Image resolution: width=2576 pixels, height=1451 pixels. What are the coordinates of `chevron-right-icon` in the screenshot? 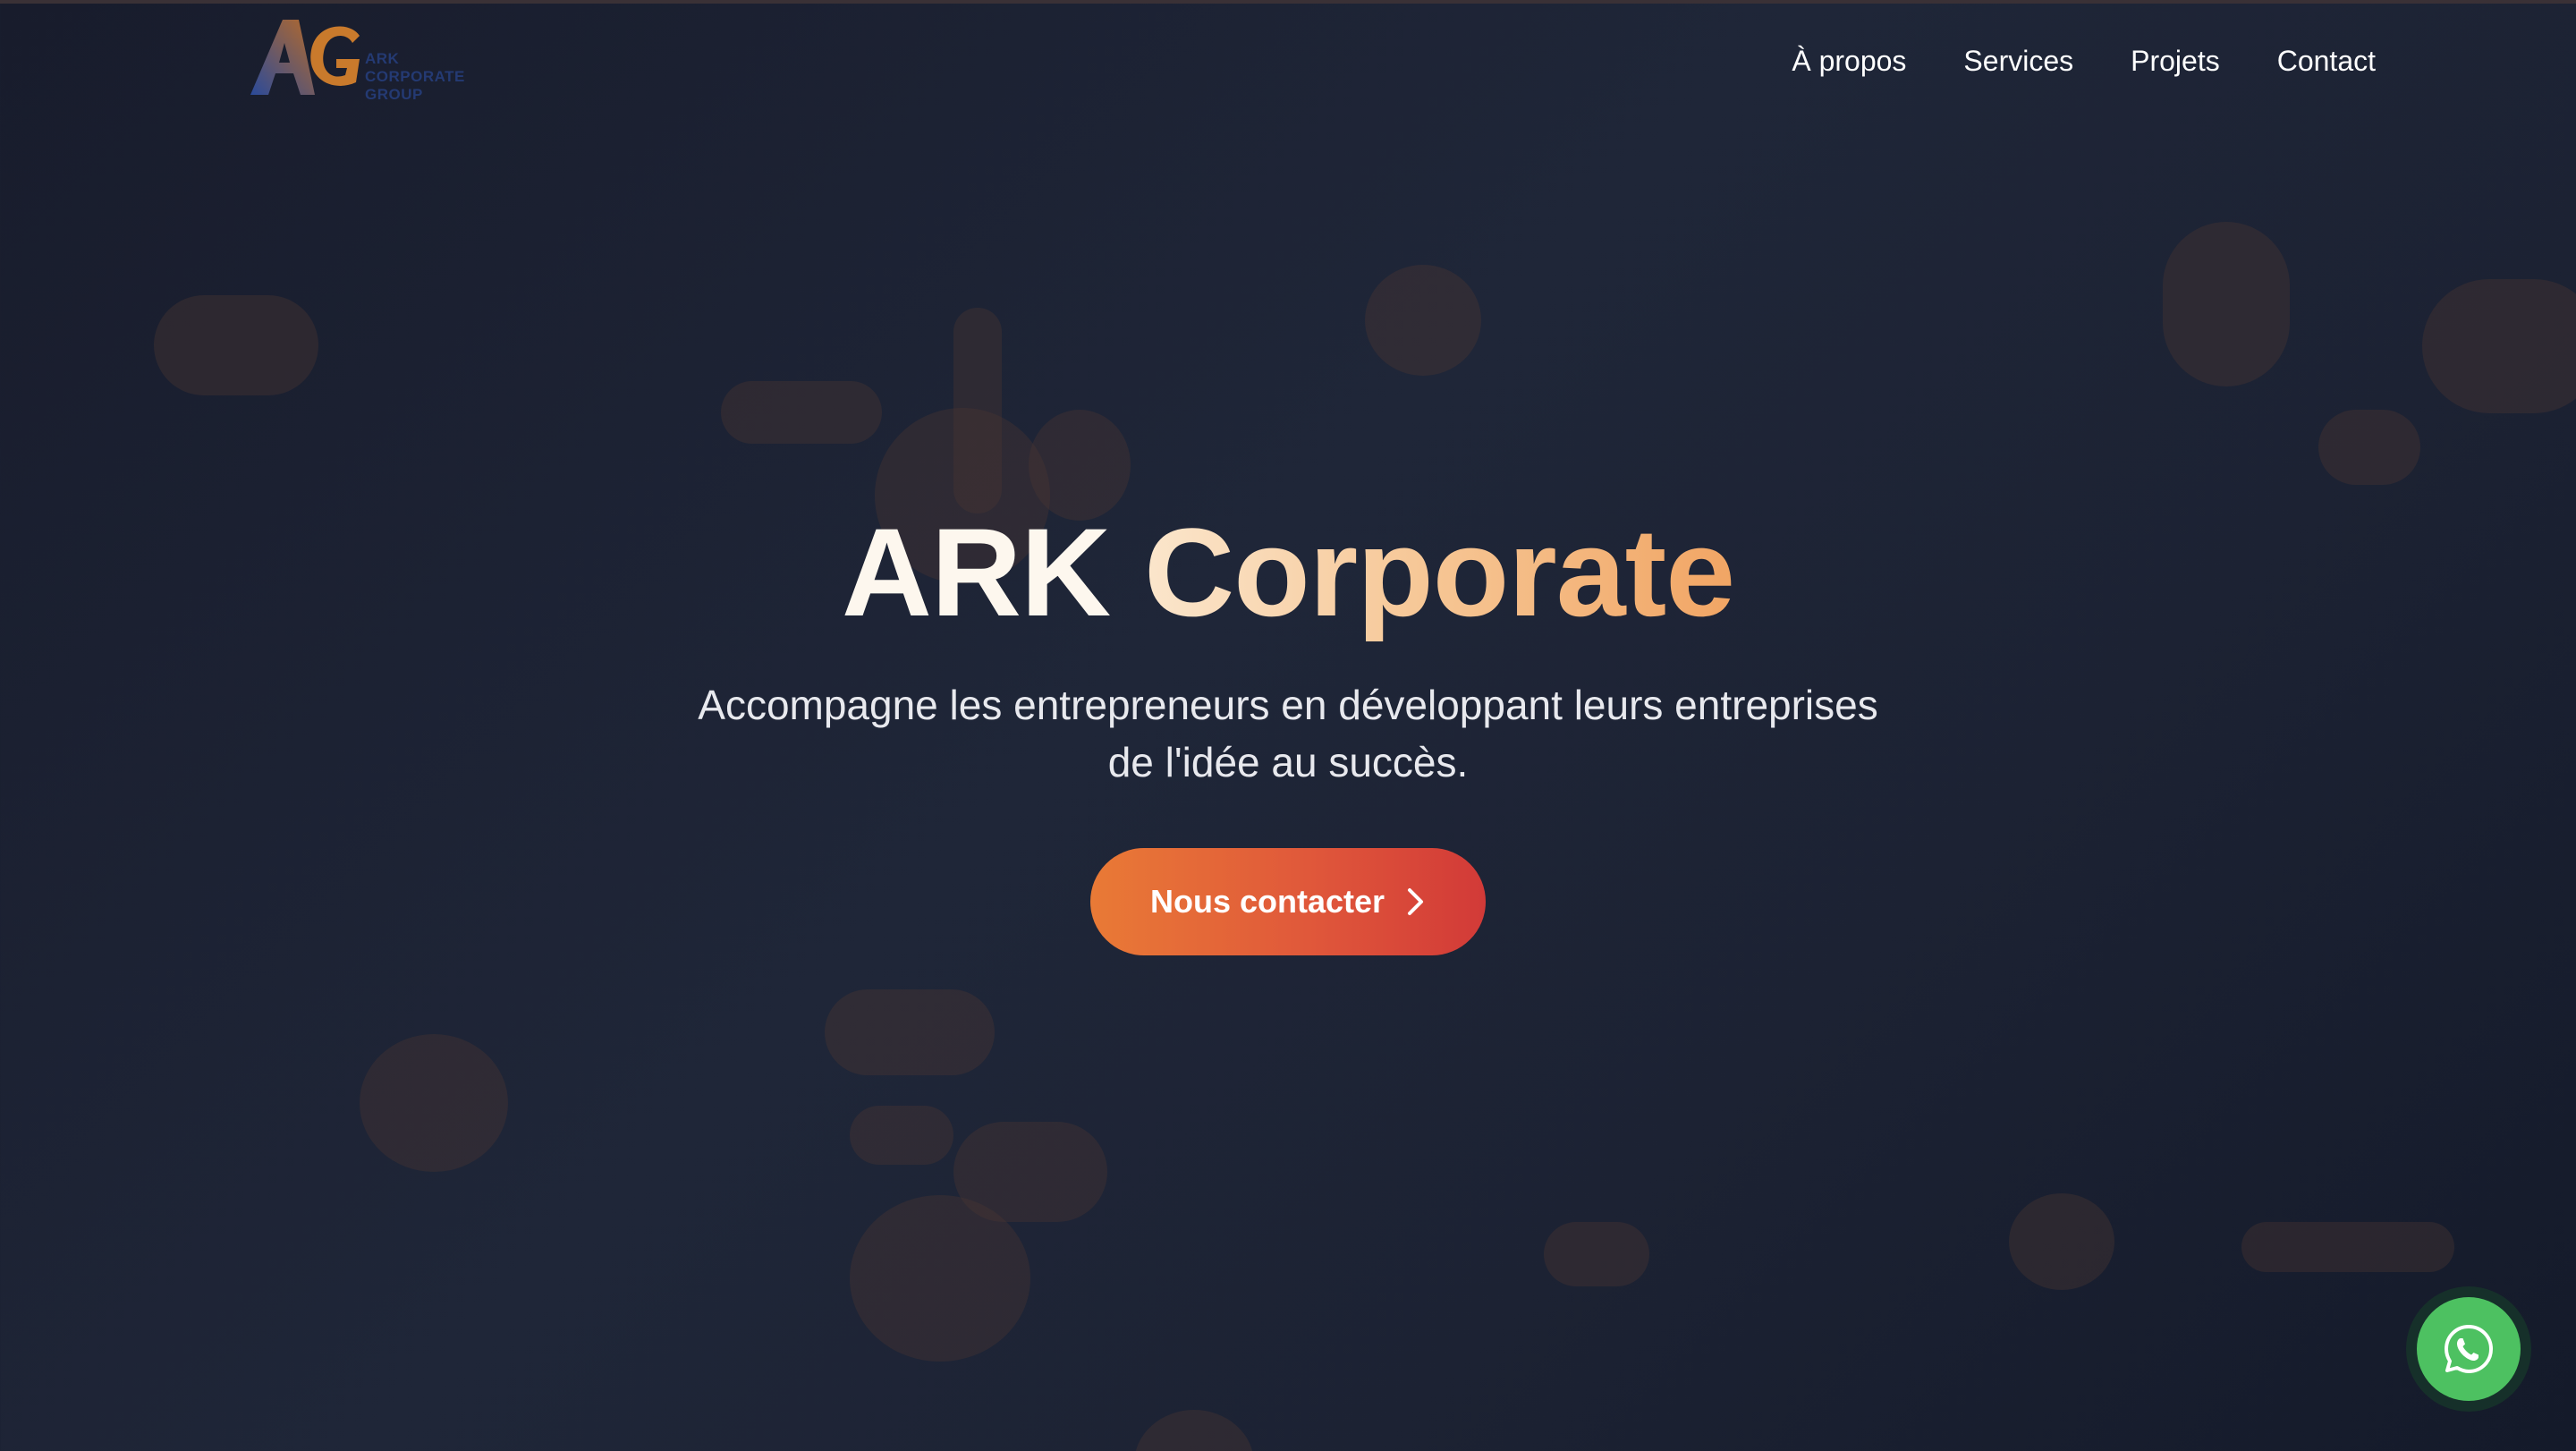 It's located at (1416, 901).